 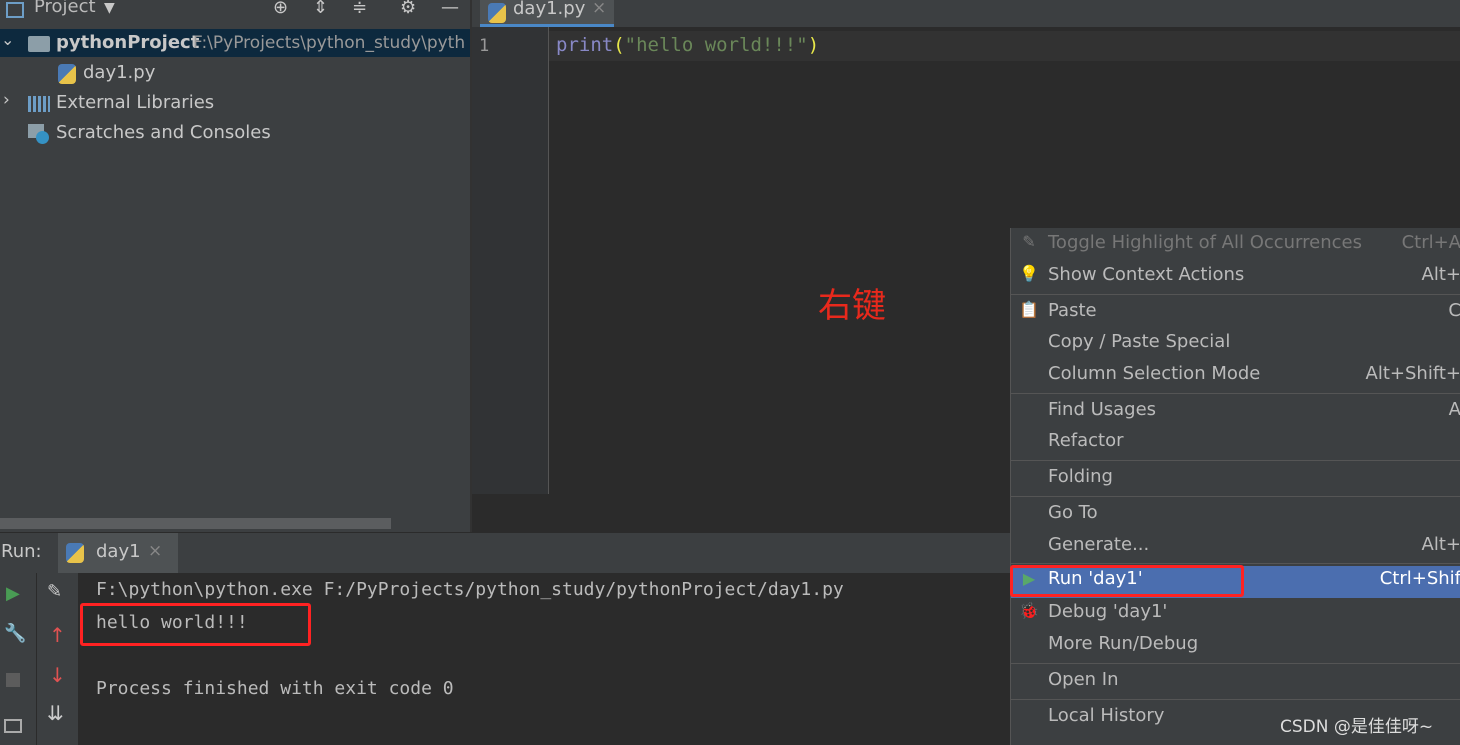 I want to click on console-line: Process finished with exit code 0, so click(x=275, y=688).